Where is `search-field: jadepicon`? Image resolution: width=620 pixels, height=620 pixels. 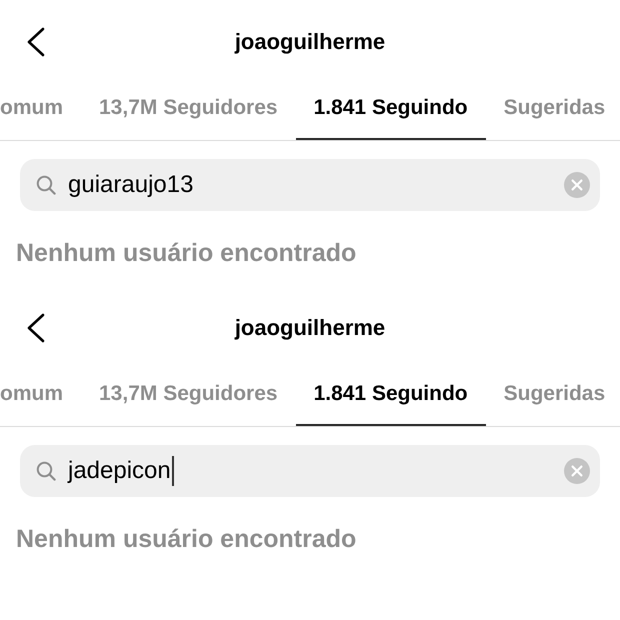 search-field: jadepicon is located at coordinates (310, 471).